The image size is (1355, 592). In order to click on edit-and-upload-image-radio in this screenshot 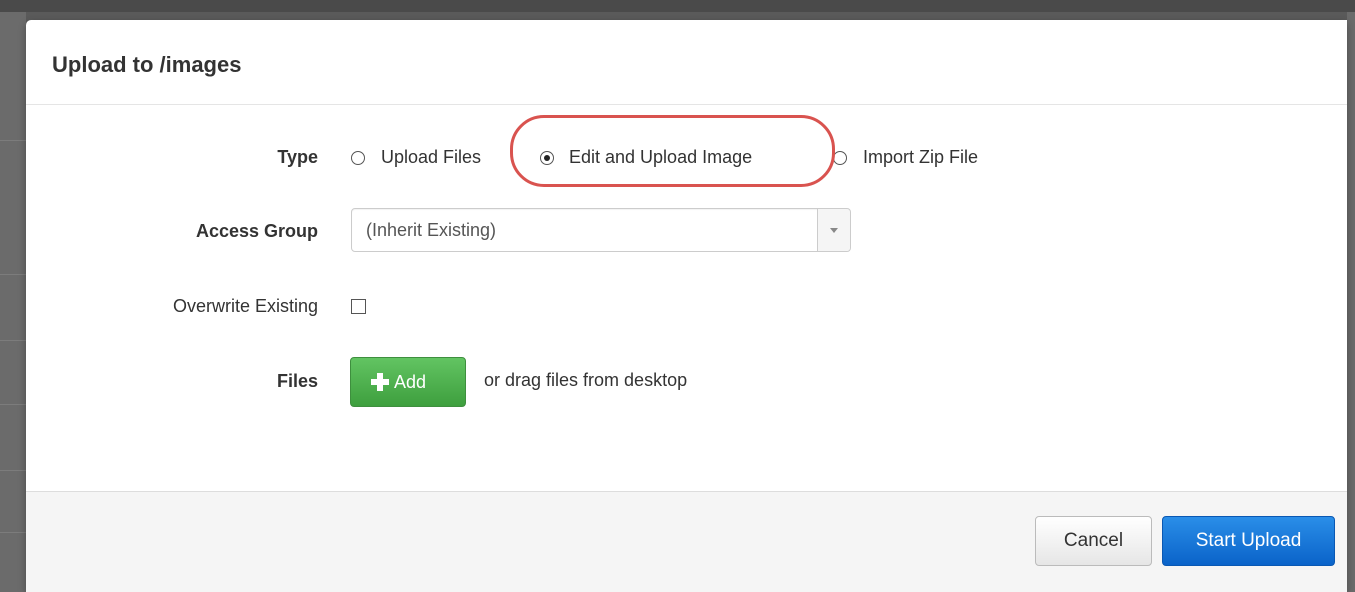, I will do `click(547, 158)`.